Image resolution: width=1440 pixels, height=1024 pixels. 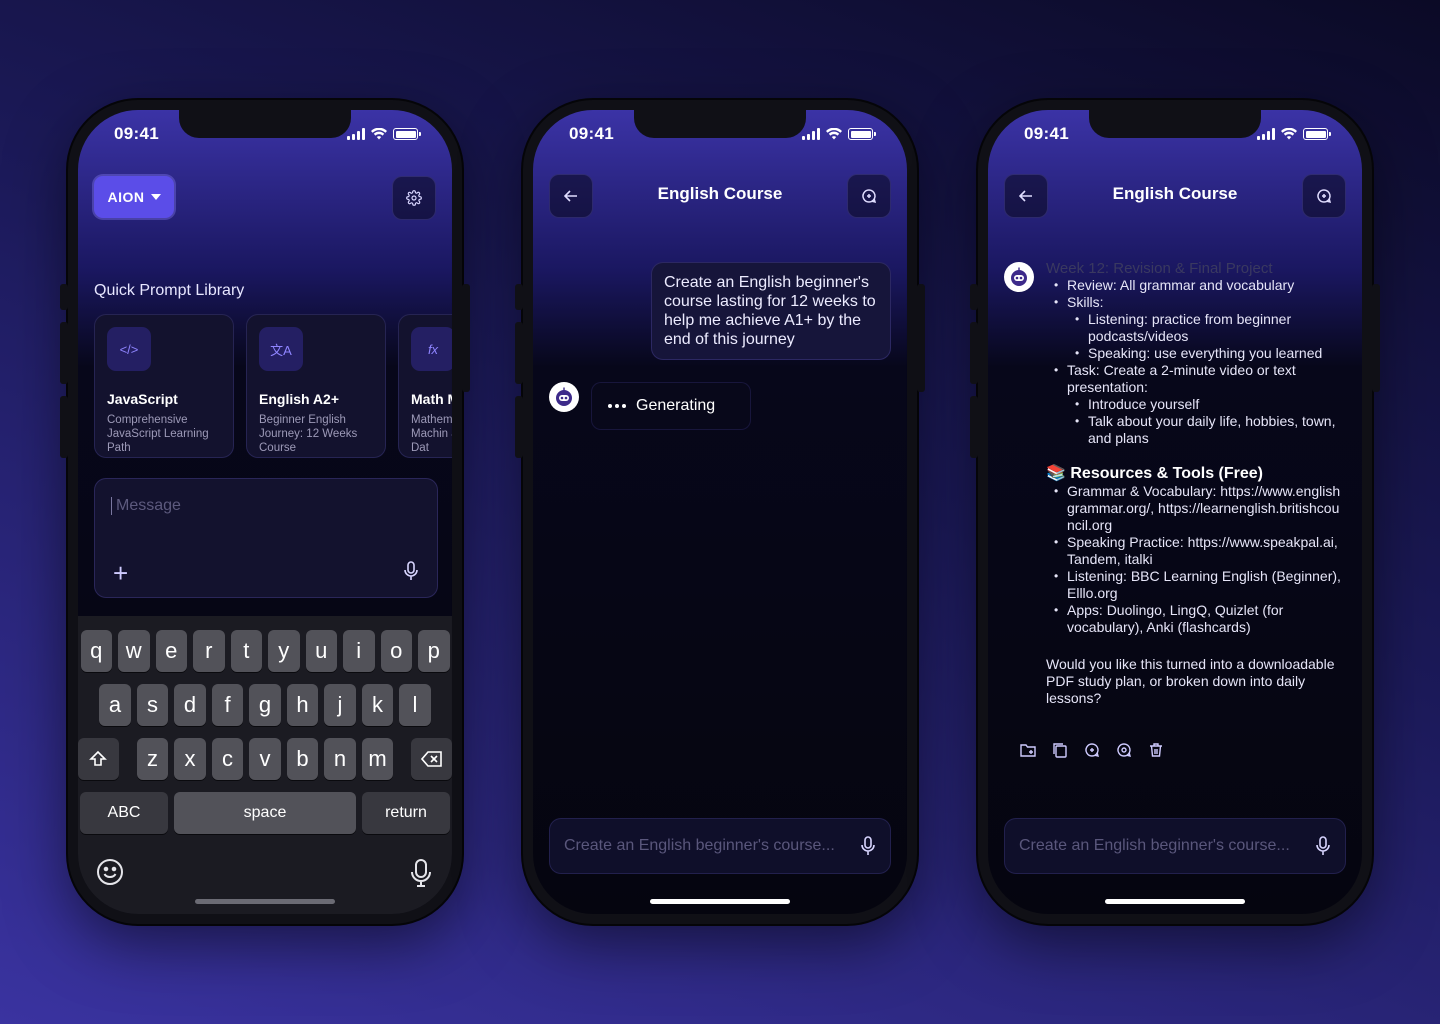 I want to click on model-selector-button: AION, so click(x=134, y=197).